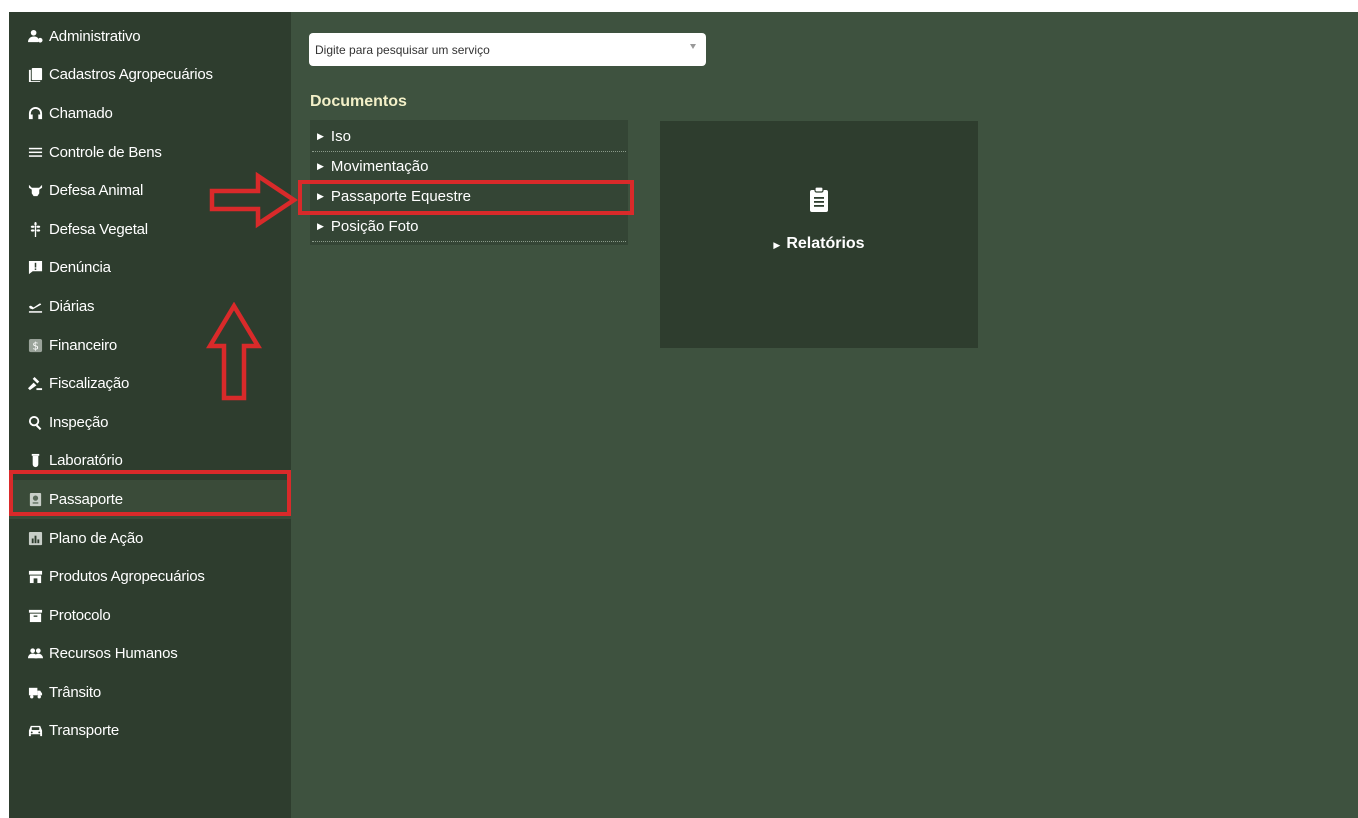  What do you see at coordinates (35, 422) in the screenshot?
I see `search-icon` at bounding box center [35, 422].